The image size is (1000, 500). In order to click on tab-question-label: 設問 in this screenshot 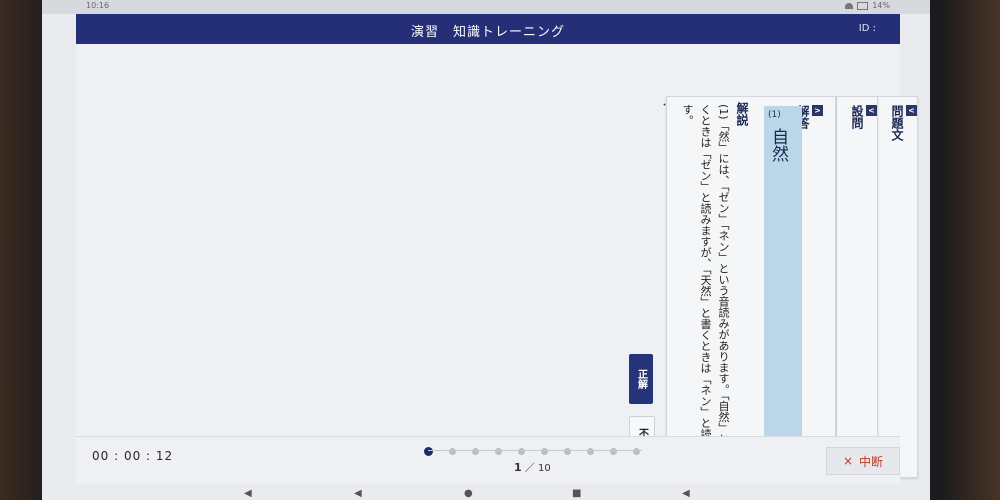, I will do `click(857, 117)`.